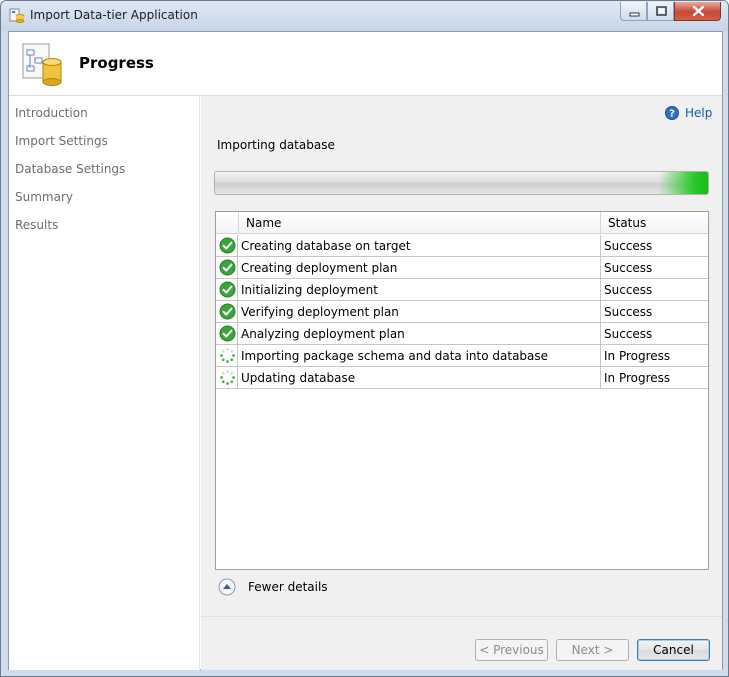 The height and width of the screenshot is (677, 729). What do you see at coordinates (116, 63) in the screenshot?
I see `page-title: Progress` at bounding box center [116, 63].